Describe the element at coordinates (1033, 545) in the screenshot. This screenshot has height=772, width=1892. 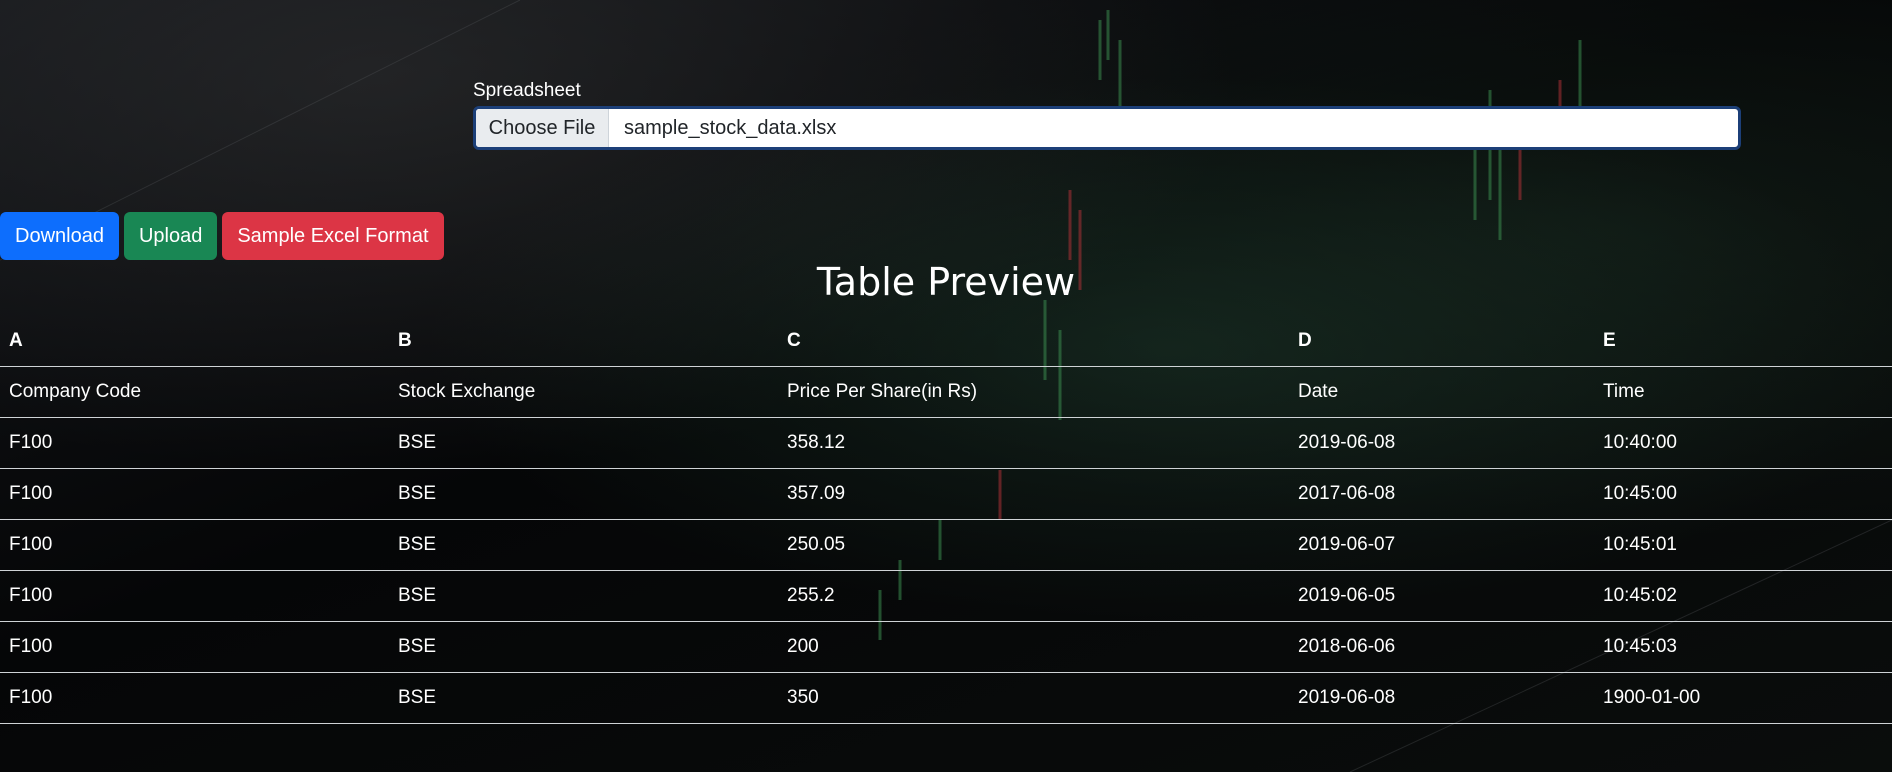
I see `table-cell: 250.05` at that location.